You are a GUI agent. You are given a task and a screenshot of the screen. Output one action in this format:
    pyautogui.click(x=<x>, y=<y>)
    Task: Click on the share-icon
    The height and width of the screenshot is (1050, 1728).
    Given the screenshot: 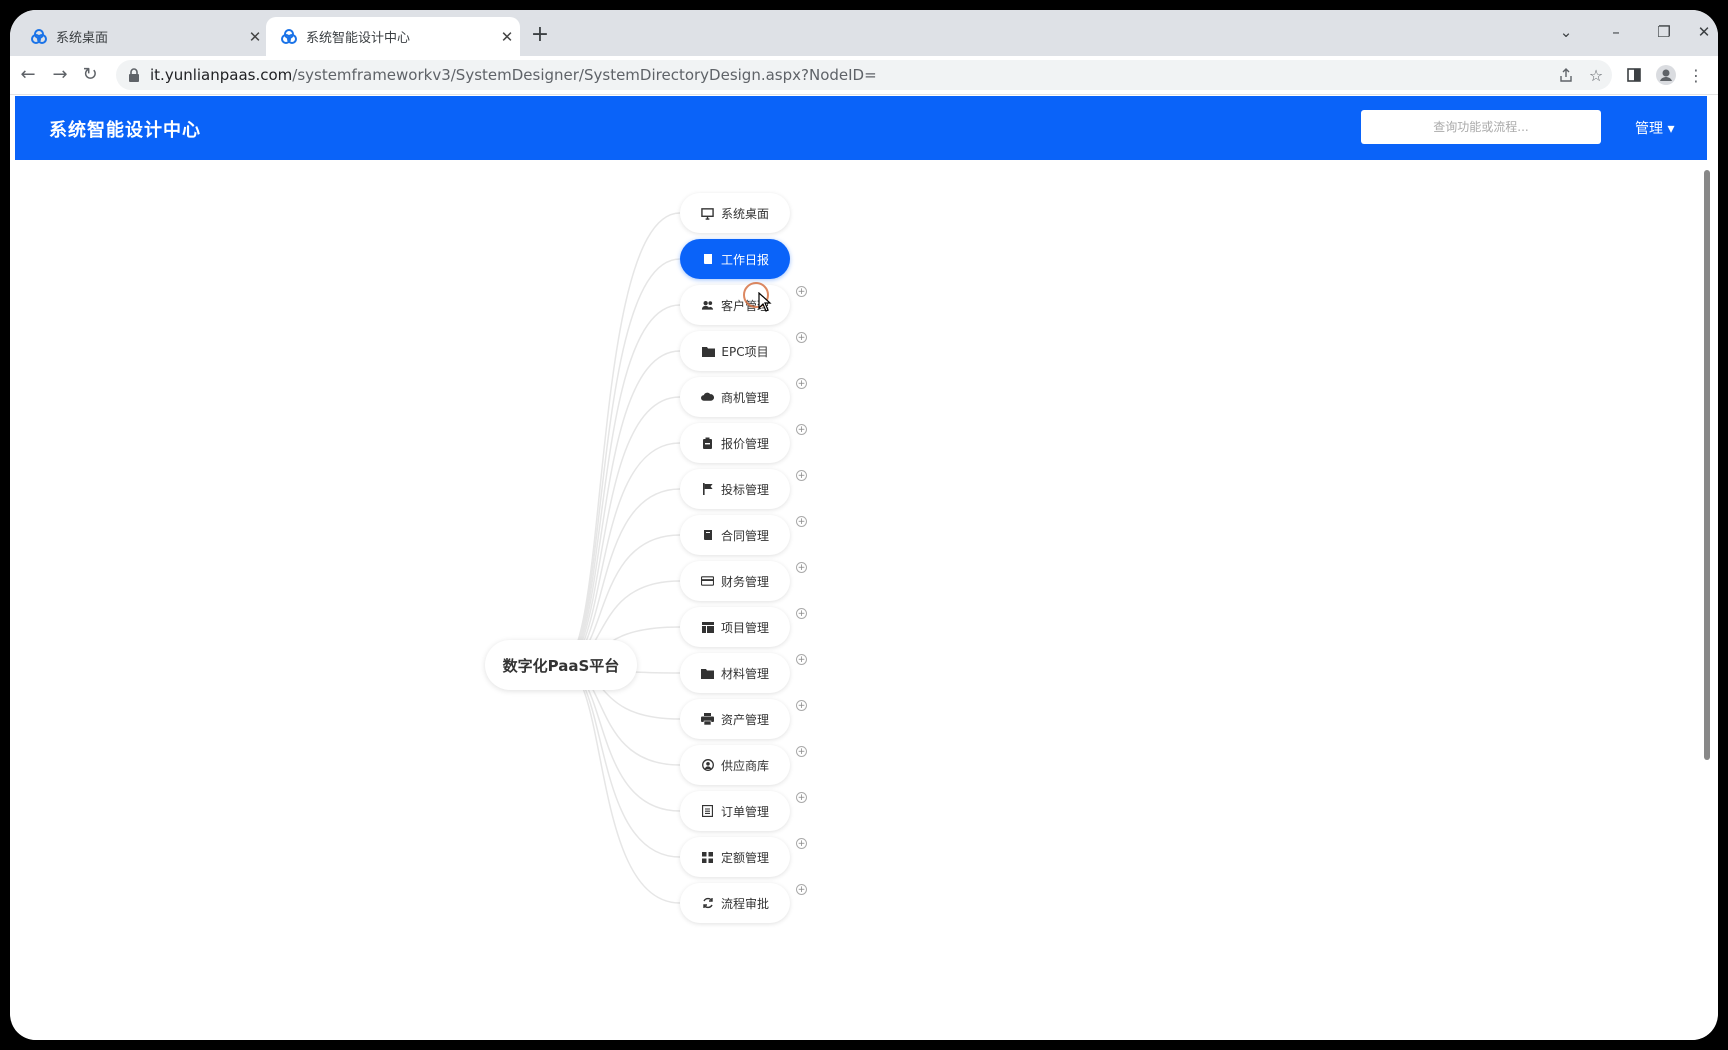 What is the action you would take?
    pyautogui.click(x=1566, y=75)
    